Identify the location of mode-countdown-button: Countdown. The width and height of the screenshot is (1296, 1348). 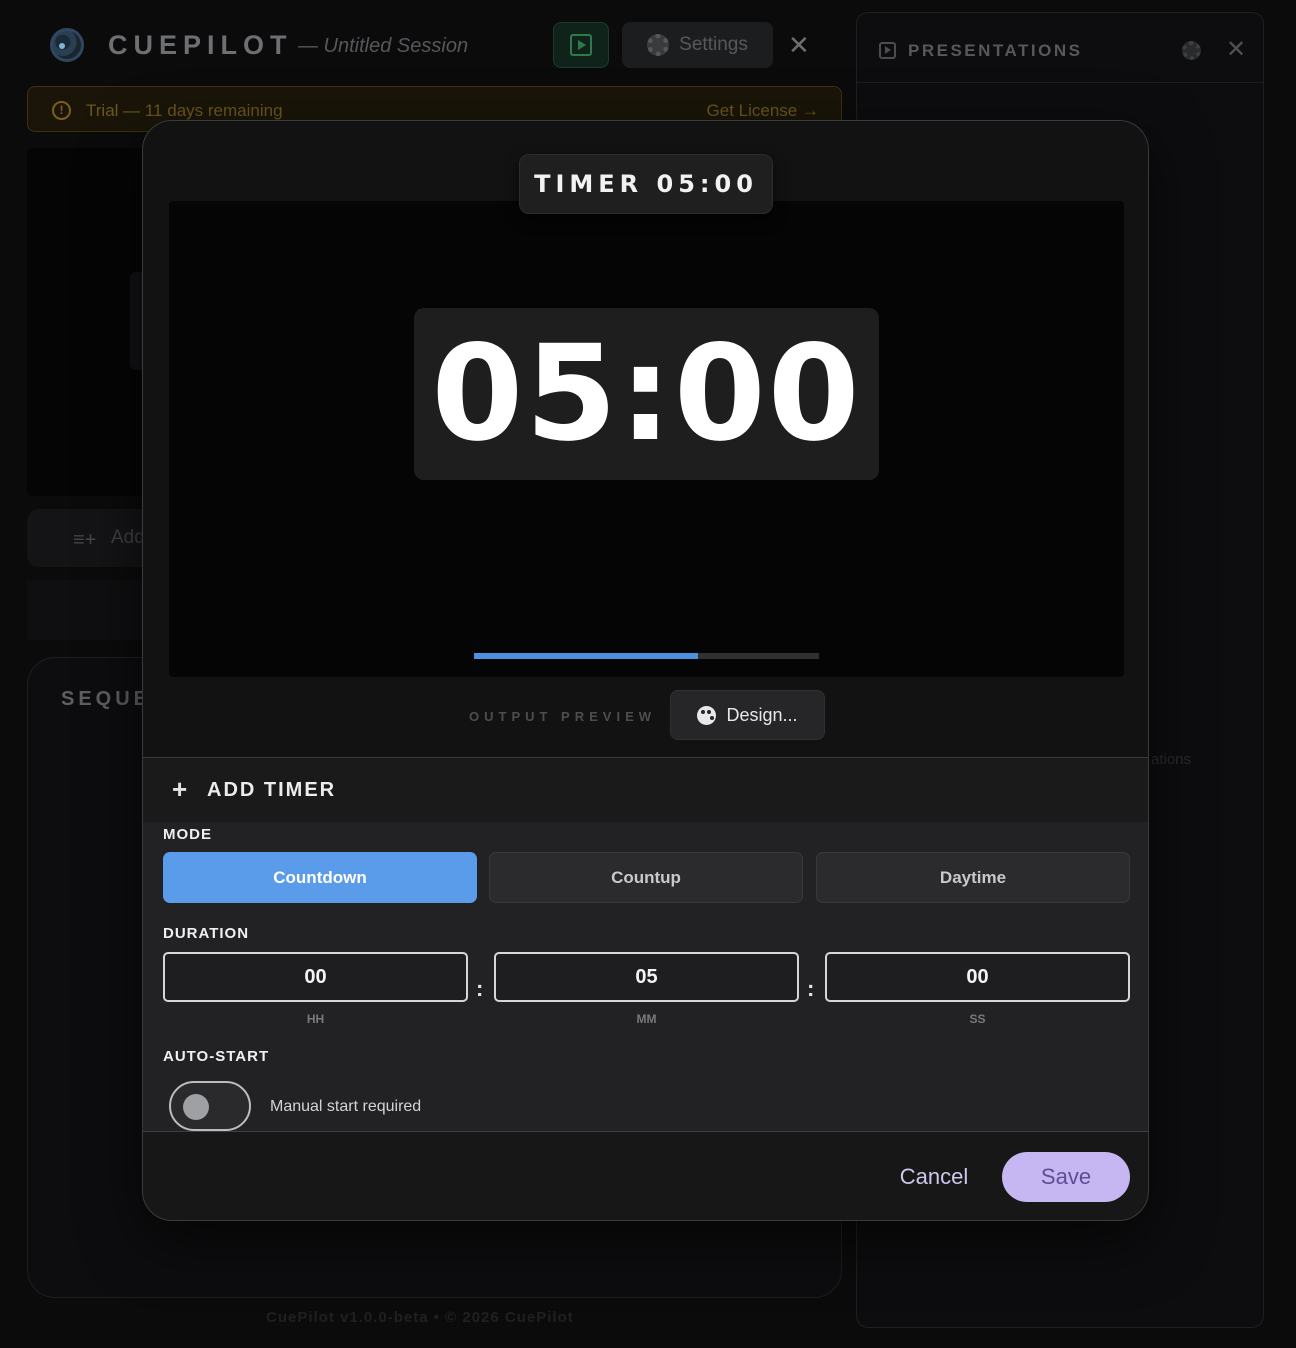
(320, 877).